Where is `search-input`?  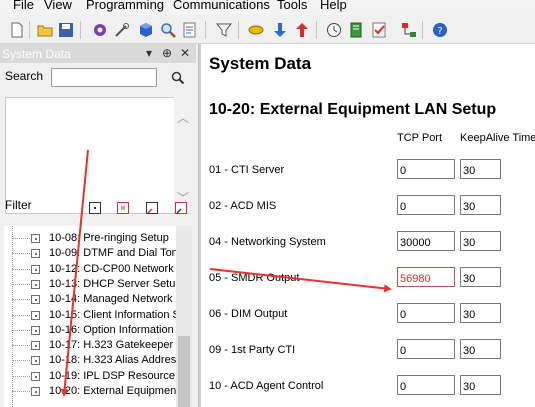 search-input is located at coordinates (104, 77).